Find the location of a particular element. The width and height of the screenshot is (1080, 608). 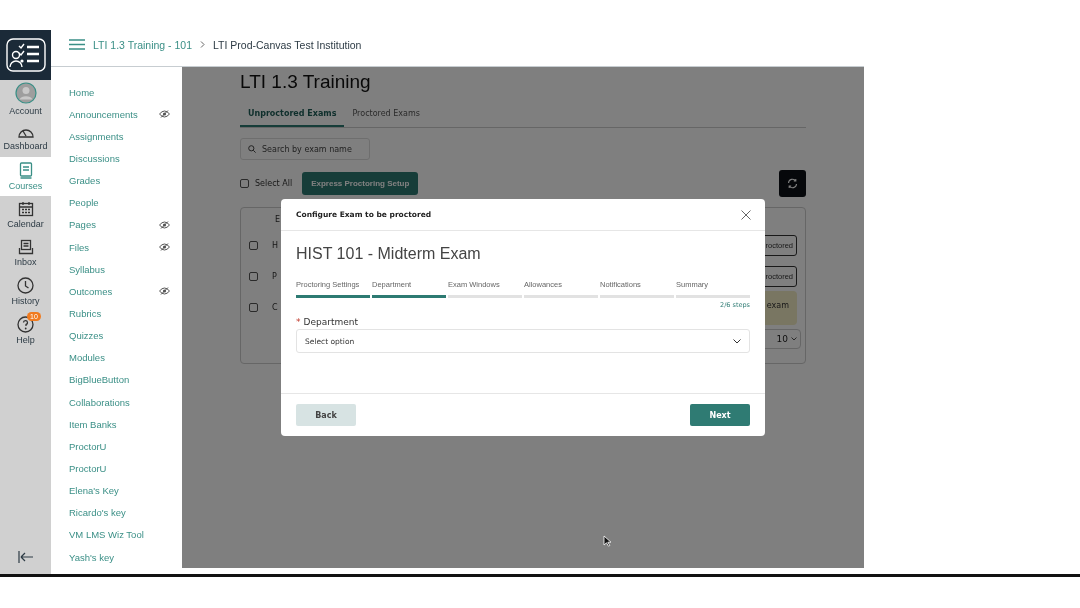

course-nav-link: Quizzes is located at coordinates (114, 336).